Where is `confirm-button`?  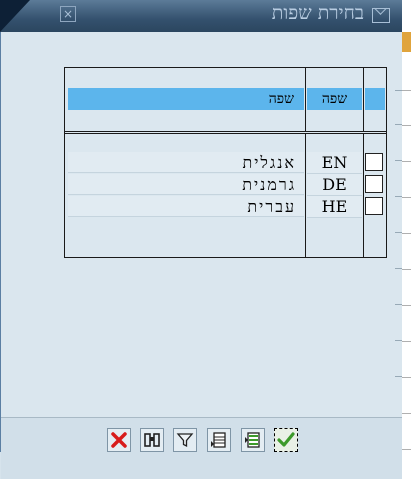 confirm-button is located at coordinates (286, 440).